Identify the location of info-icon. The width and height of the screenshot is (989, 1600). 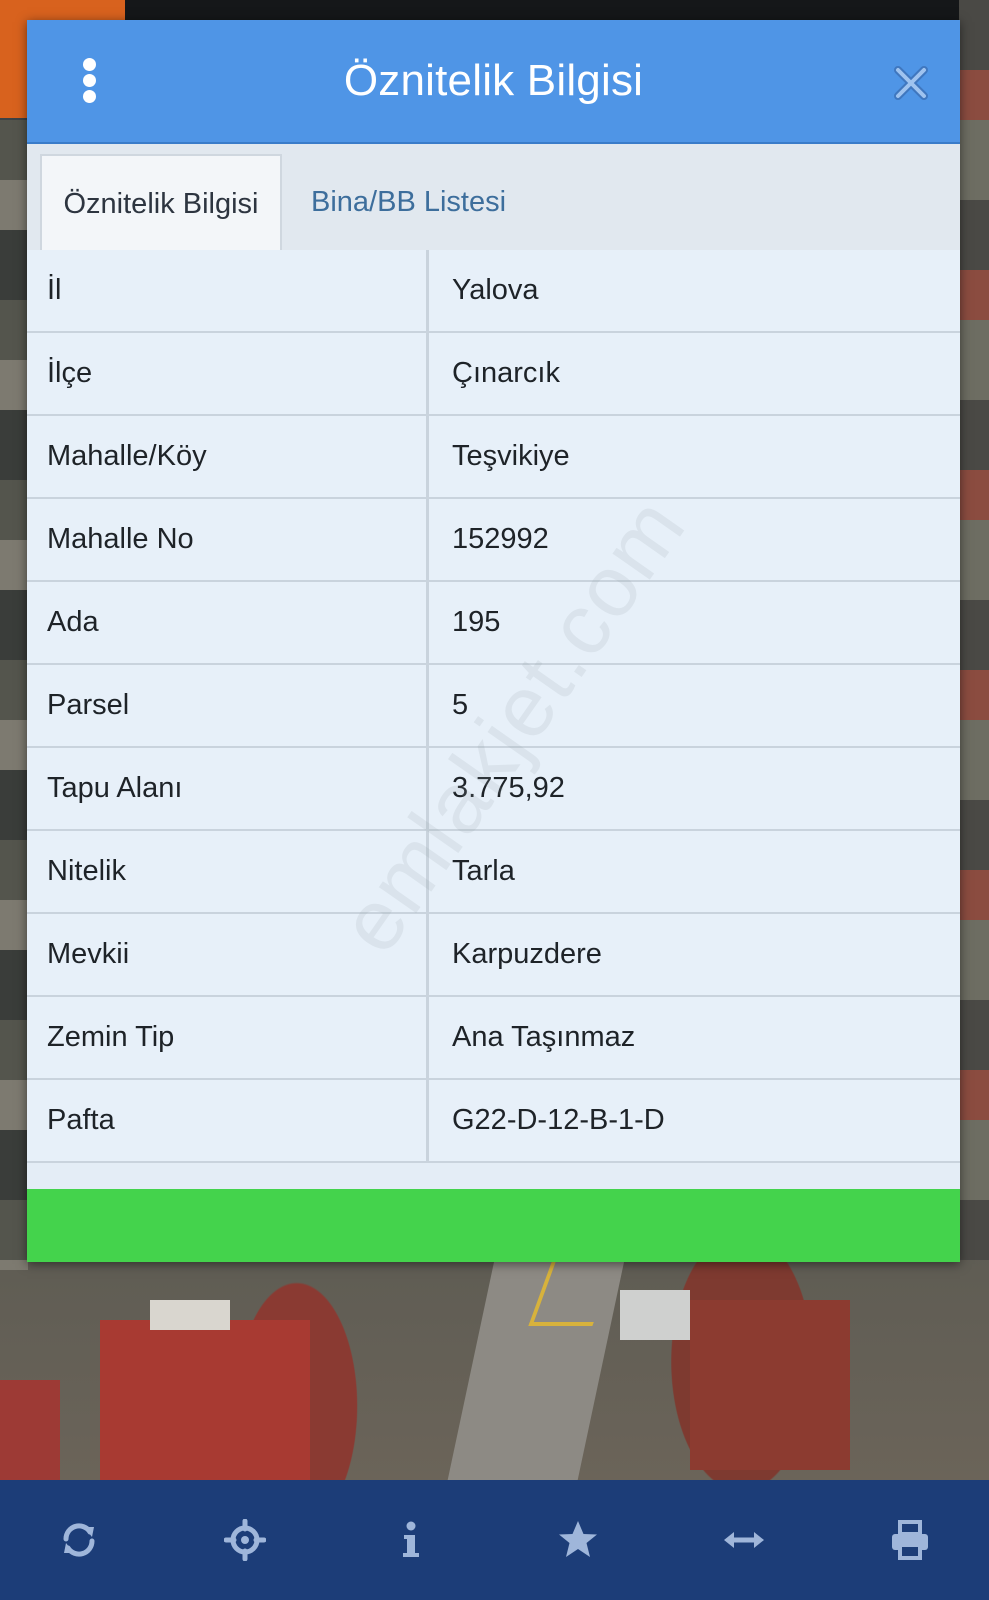
(411, 1540).